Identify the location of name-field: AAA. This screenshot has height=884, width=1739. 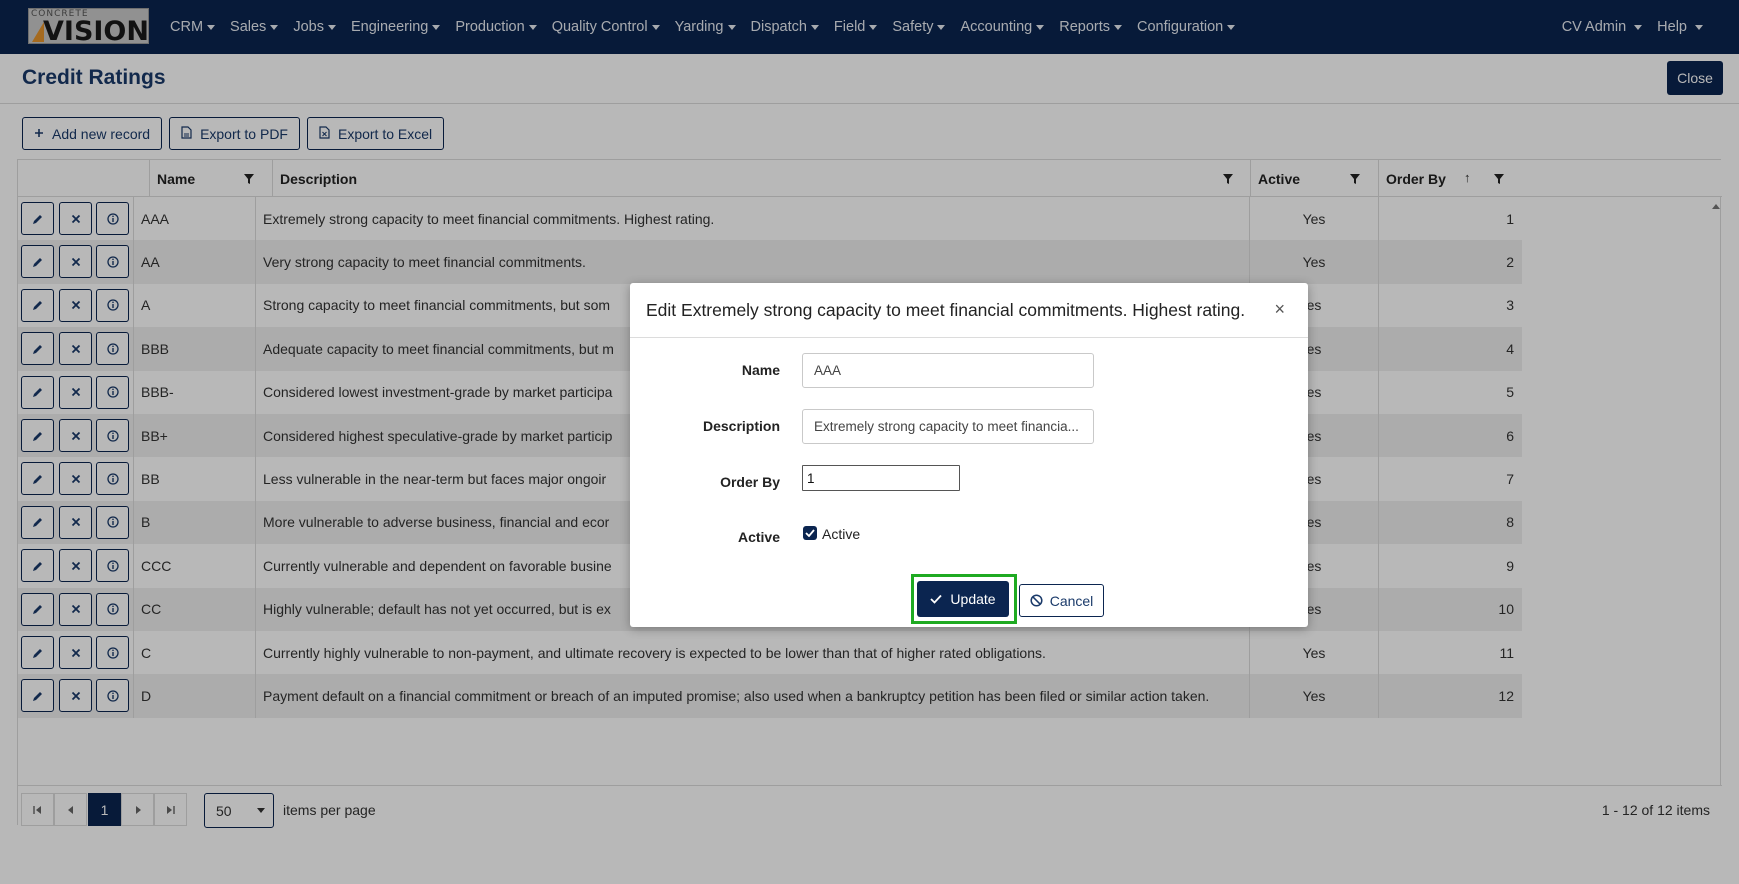
(948, 370).